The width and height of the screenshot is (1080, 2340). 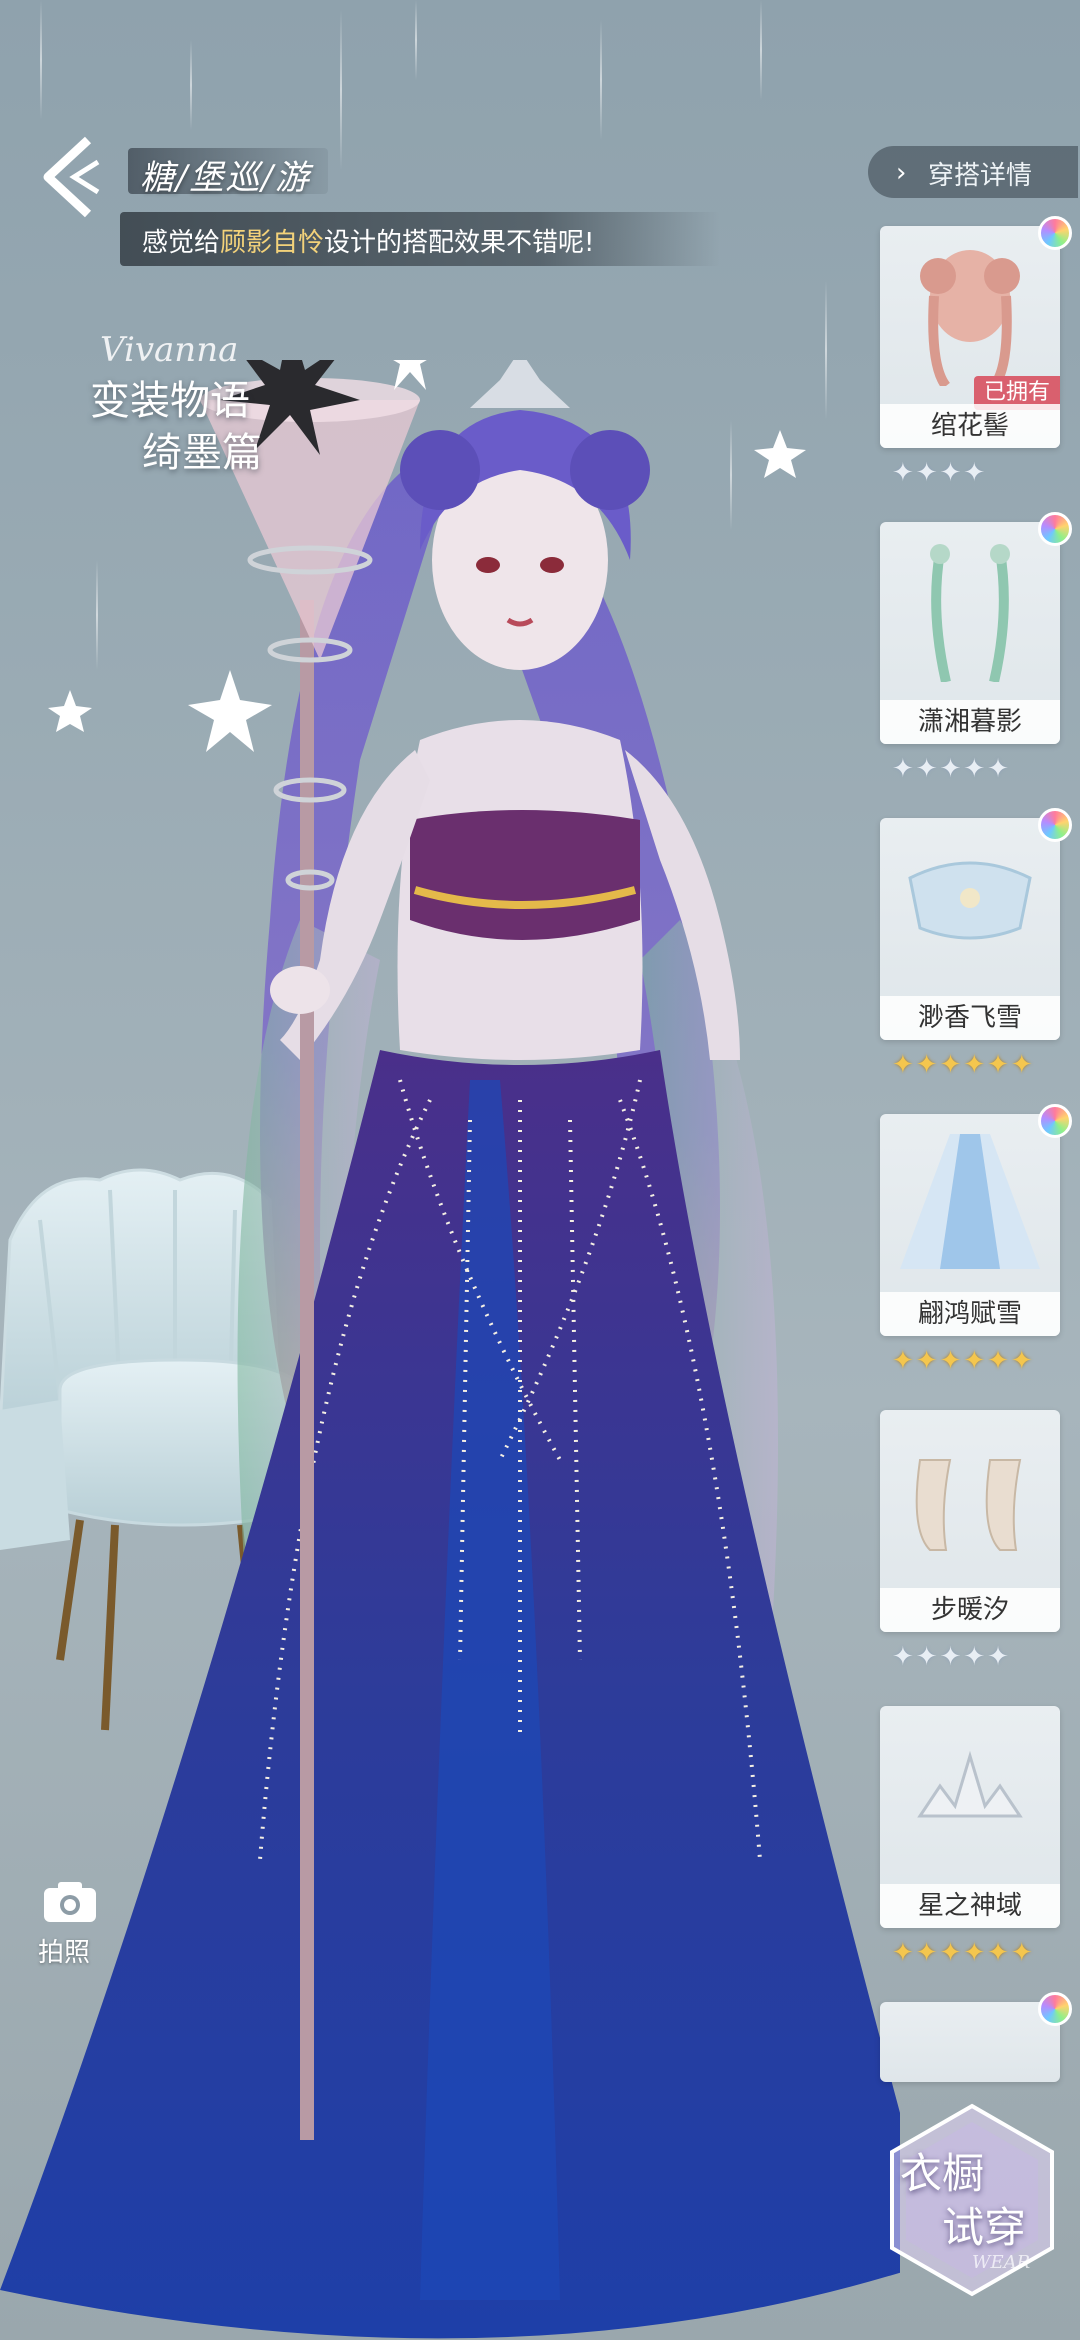 I want to click on item-name: 步暖汐, so click(x=970, y=1610).